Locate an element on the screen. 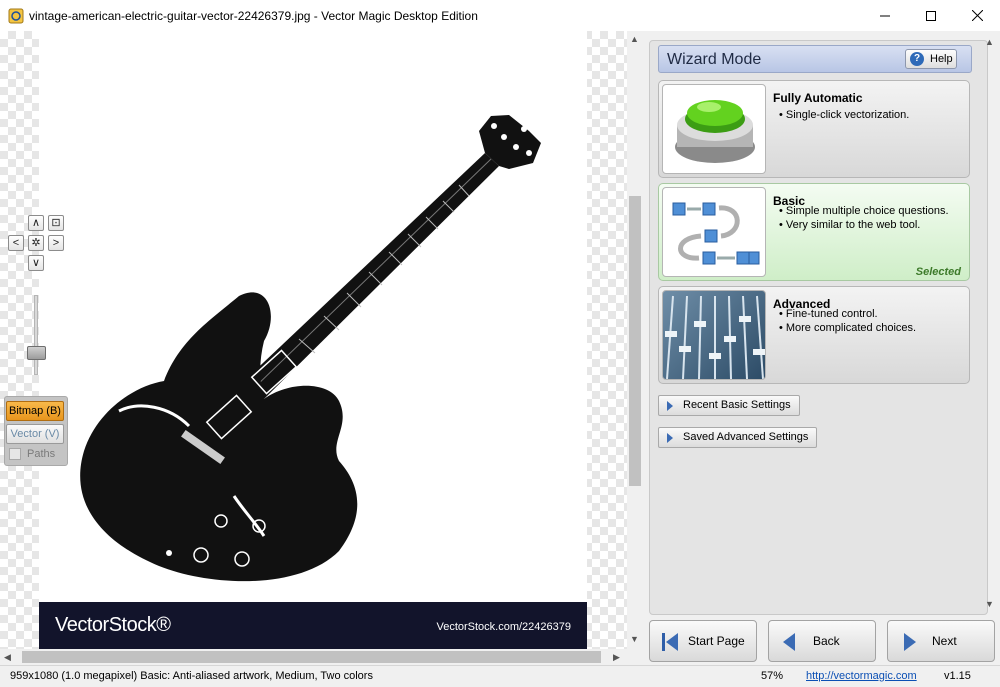 The image size is (1000, 687). wizard-header: Wizard Mode ? Help is located at coordinates (815, 59).